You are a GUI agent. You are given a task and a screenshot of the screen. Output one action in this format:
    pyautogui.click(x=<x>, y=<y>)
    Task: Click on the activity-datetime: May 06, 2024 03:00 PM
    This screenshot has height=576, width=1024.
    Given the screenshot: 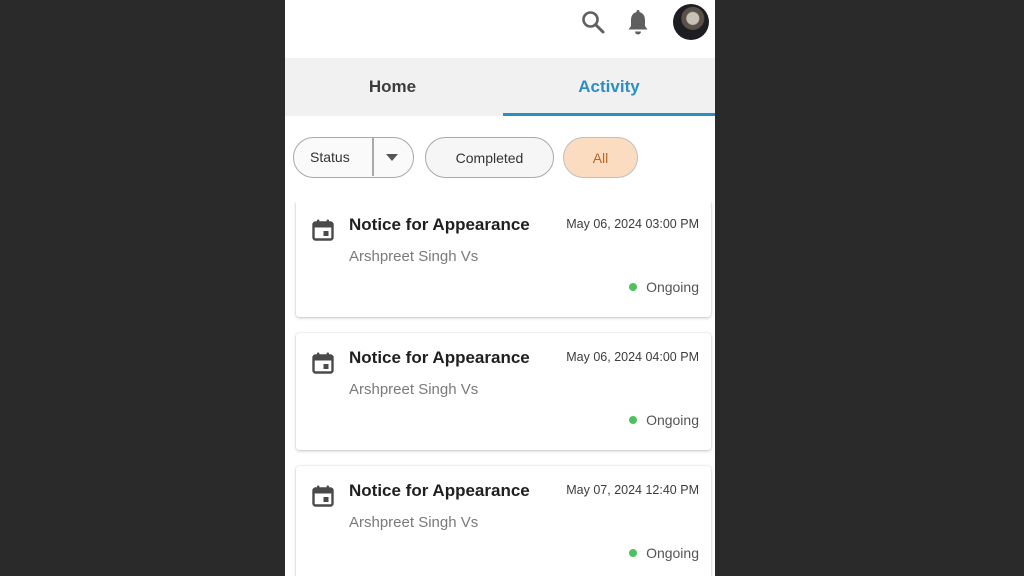 What is the action you would take?
    pyautogui.click(x=632, y=224)
    